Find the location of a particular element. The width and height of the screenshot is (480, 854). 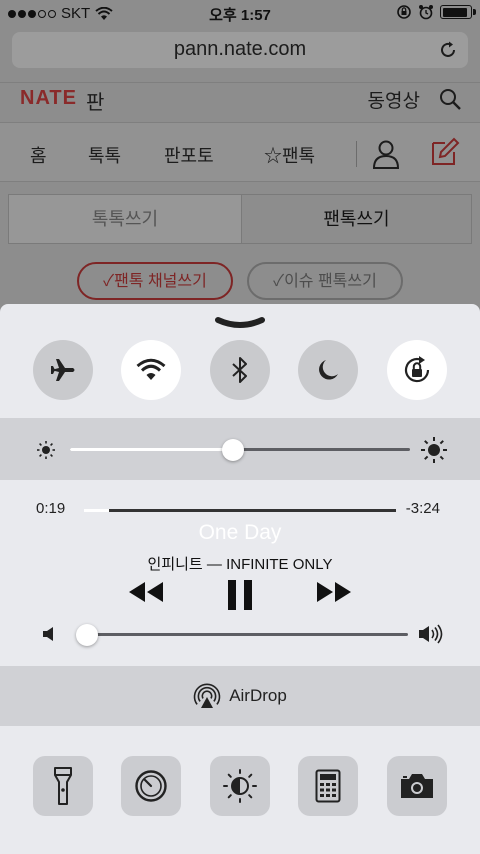

compose-icon is located at coordinates (445, 152).